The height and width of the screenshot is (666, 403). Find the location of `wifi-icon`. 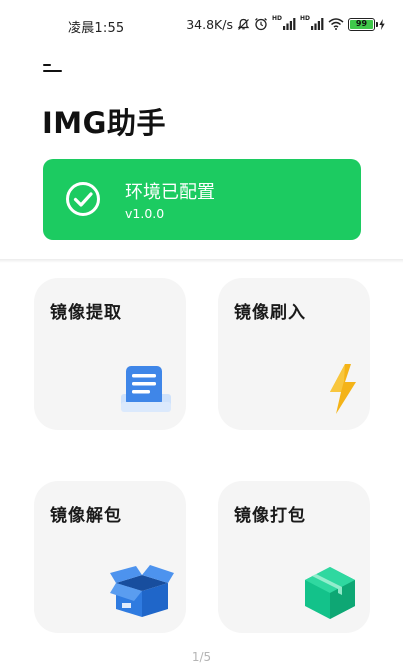

wifi-icon is located at coordinates (336, 24).